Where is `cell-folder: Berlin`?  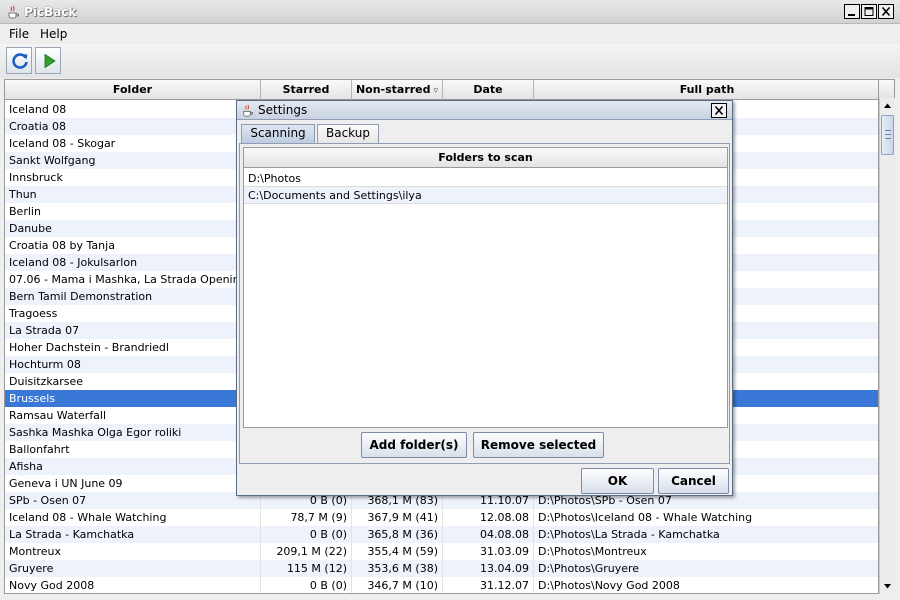
cell-folder: Berlin is located at coordinates (133, 211).